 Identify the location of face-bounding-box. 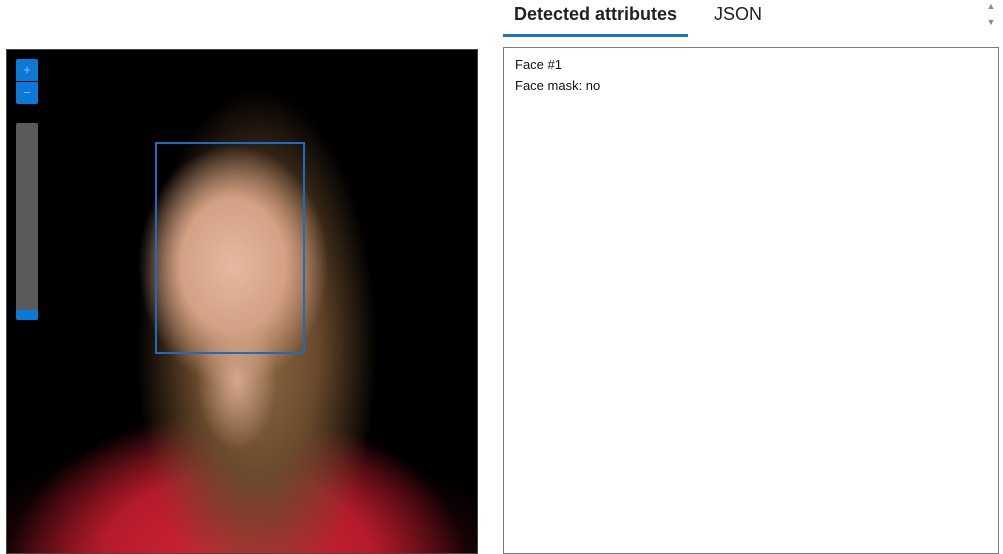
(230, 248).